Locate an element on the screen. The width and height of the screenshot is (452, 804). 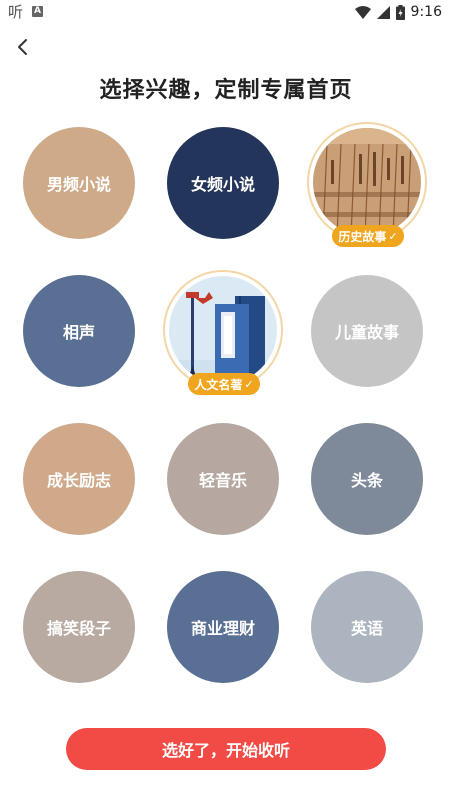
topic-male-novel: 男频小说 is located at coordinates (79, 183).